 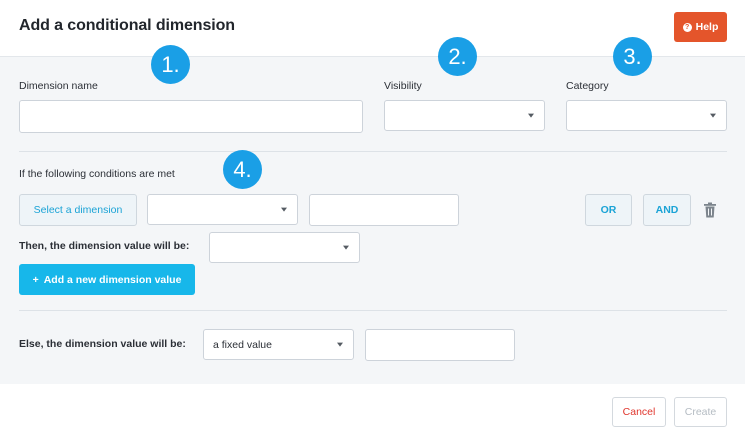 What do you see at coordinates (403, 86) in the screenshot?
I see `visibility-label: Visibility` at bounding box center [403, 86].